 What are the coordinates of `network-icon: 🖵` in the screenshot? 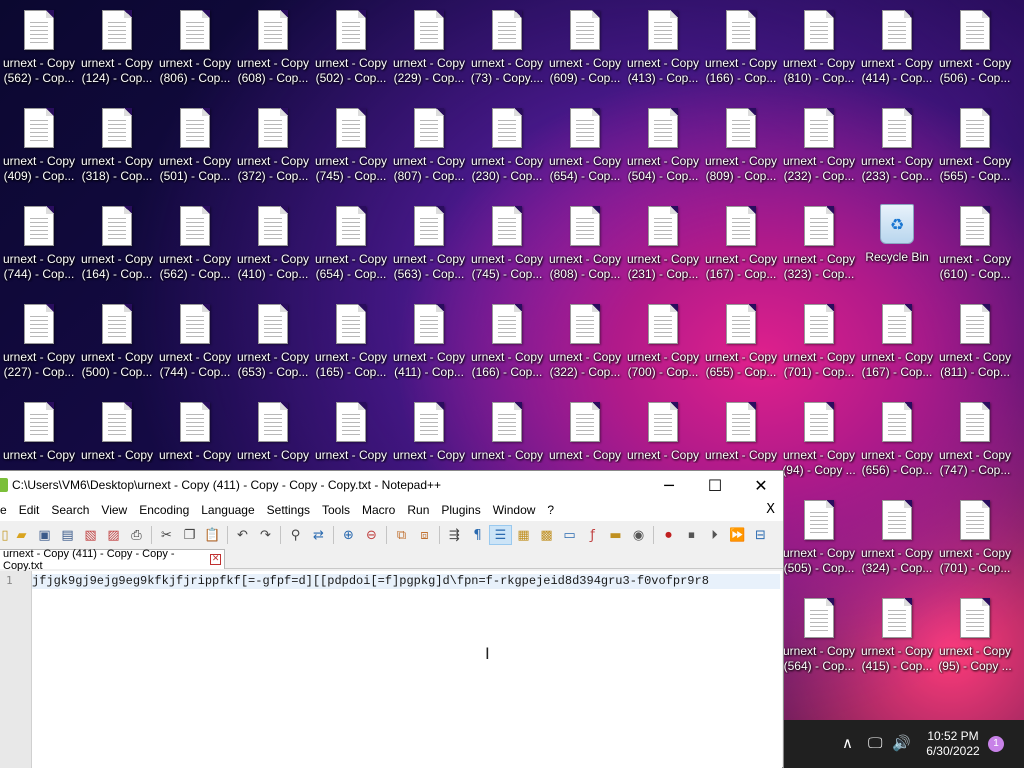 It's located at (875, 743).